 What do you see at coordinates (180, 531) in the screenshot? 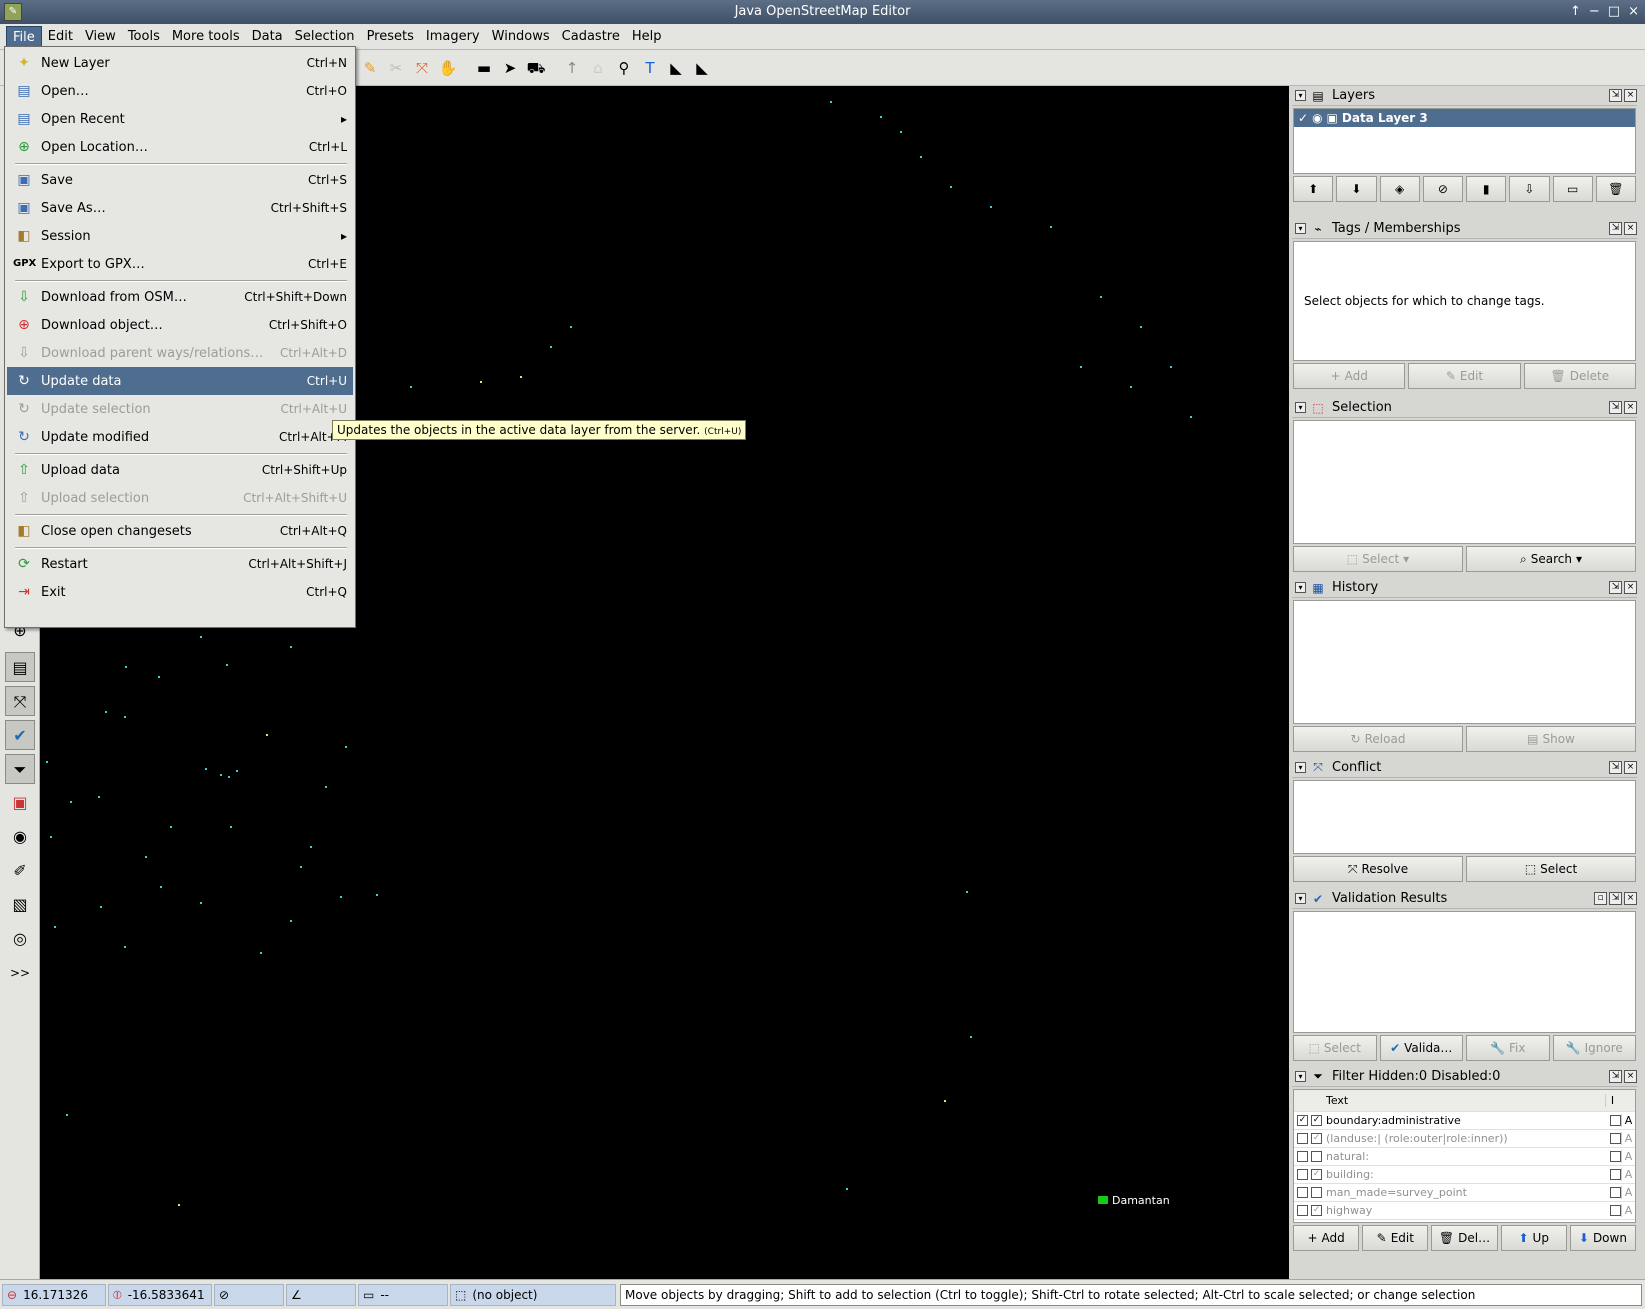
I see `menu-item-close-changesets: ◧ Close open changesets Ctrl+Alt+Q` at bounding box center [180, 531].